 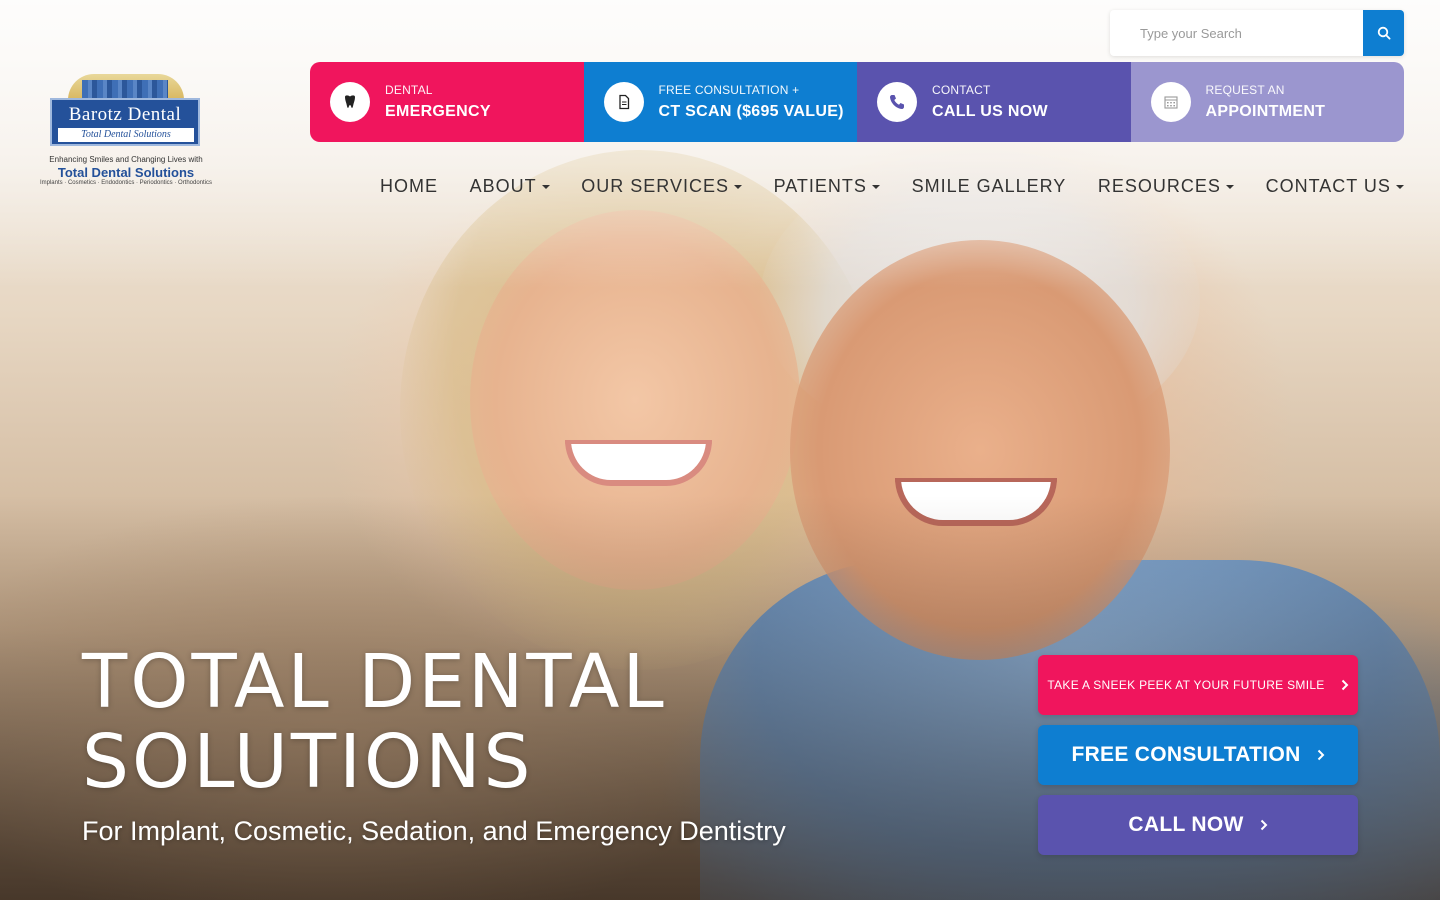 I want to click on dental-emergency-button: DENTAL EMERGENCY, so click(x=447, y=102).